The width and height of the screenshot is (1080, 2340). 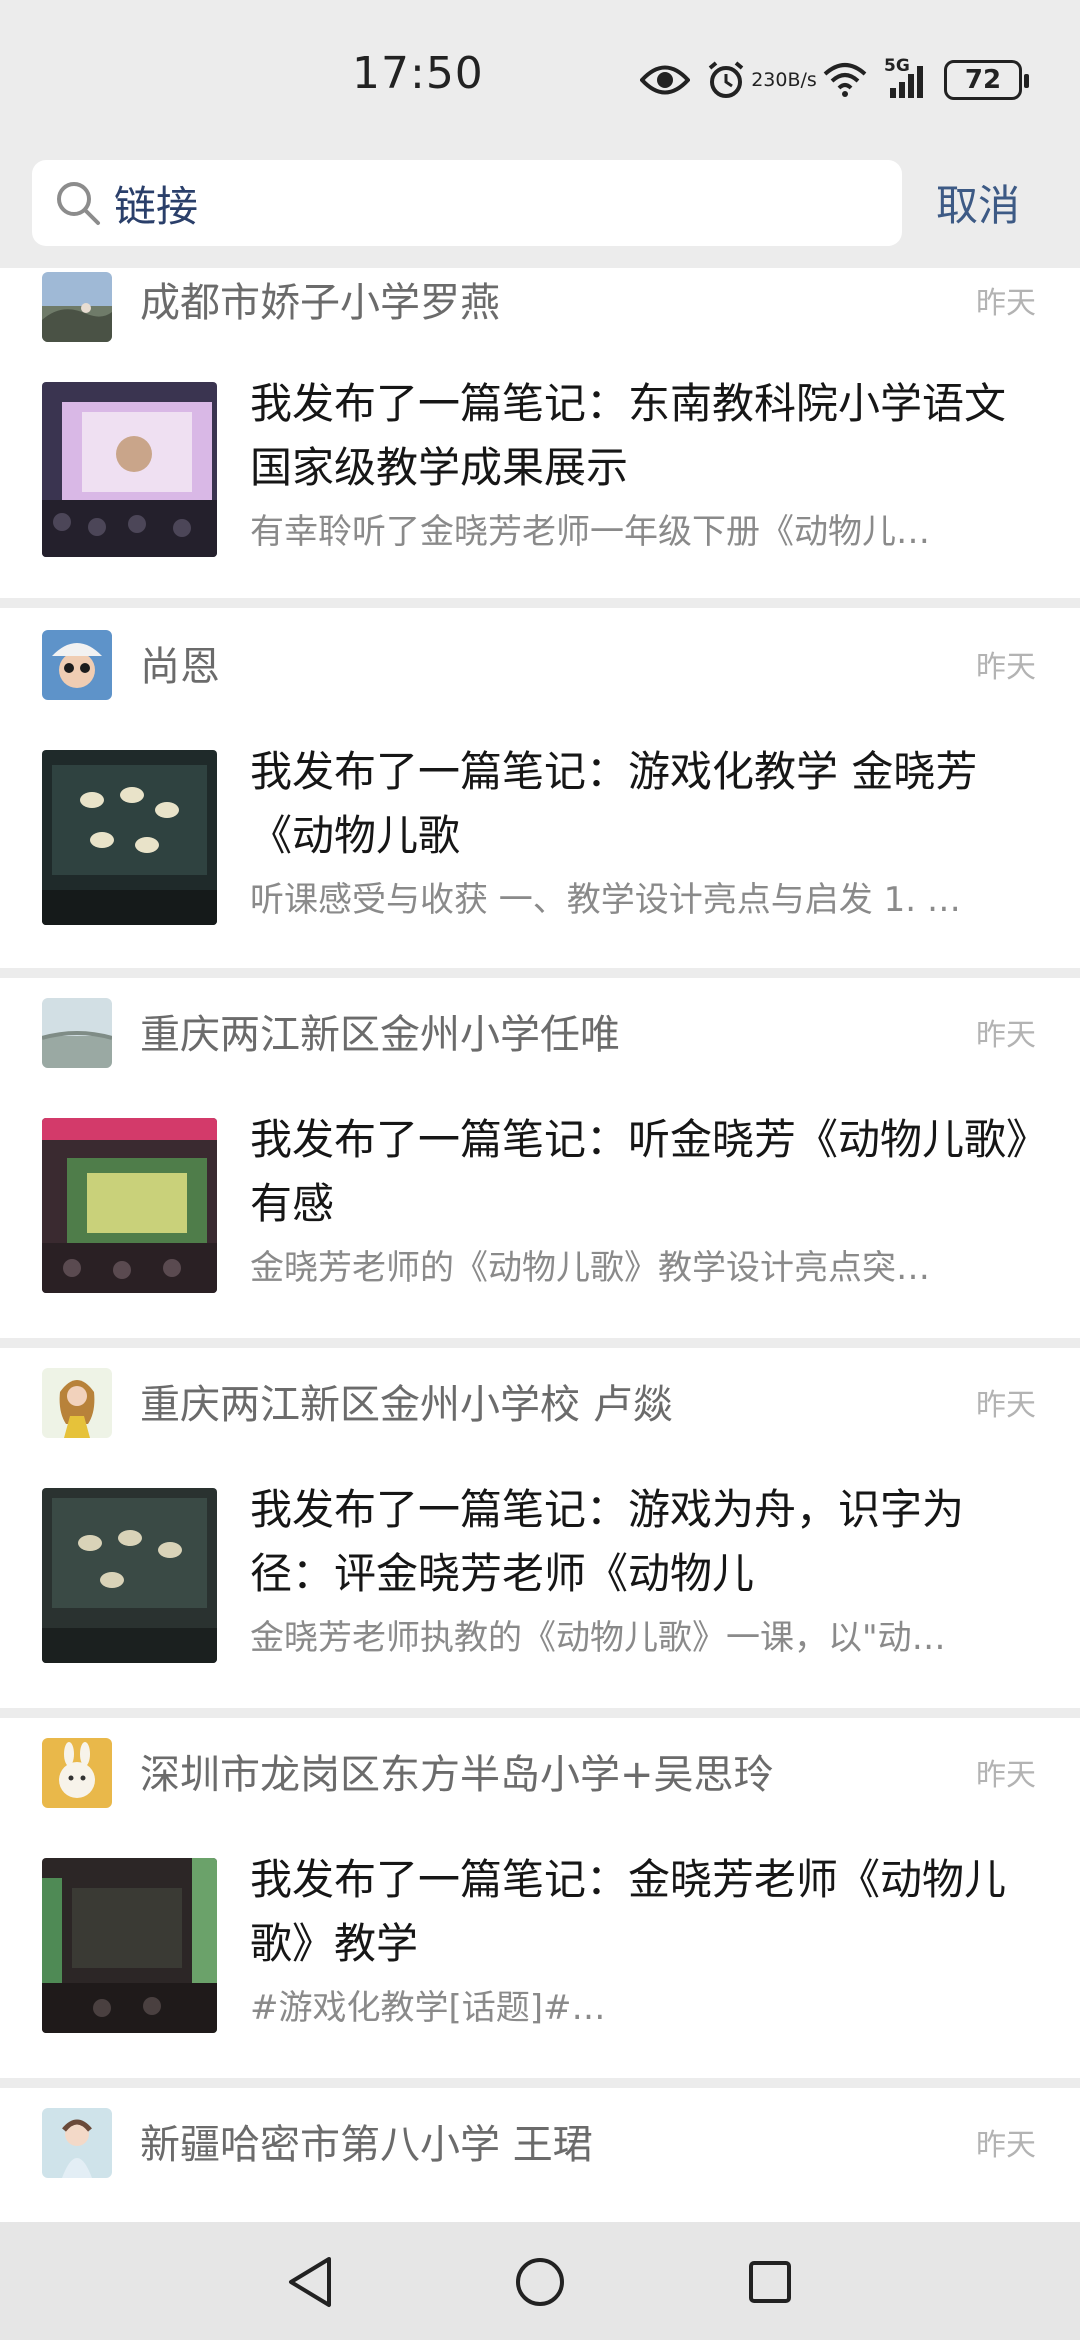 What do you see at coordinates (457, 1775) in the screenshot?
I see `author-name: 深圳市龙岗区东方半岛小学+吴思玲` at bounding box center [457, 1775].